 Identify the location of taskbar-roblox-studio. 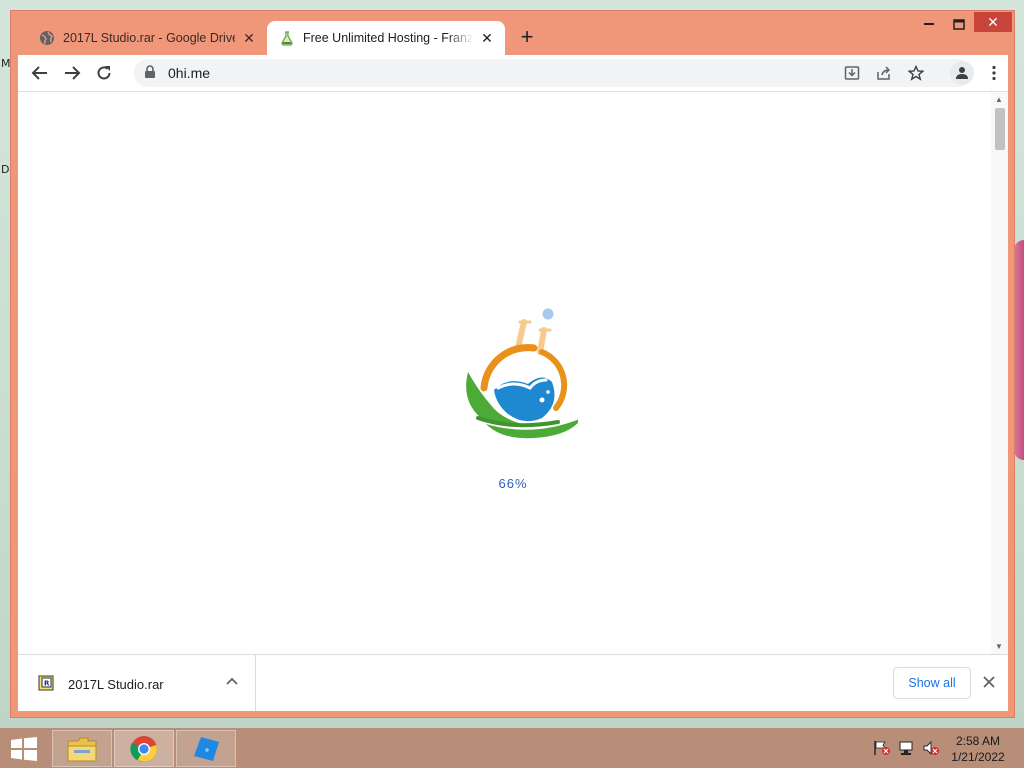
(206, 748).